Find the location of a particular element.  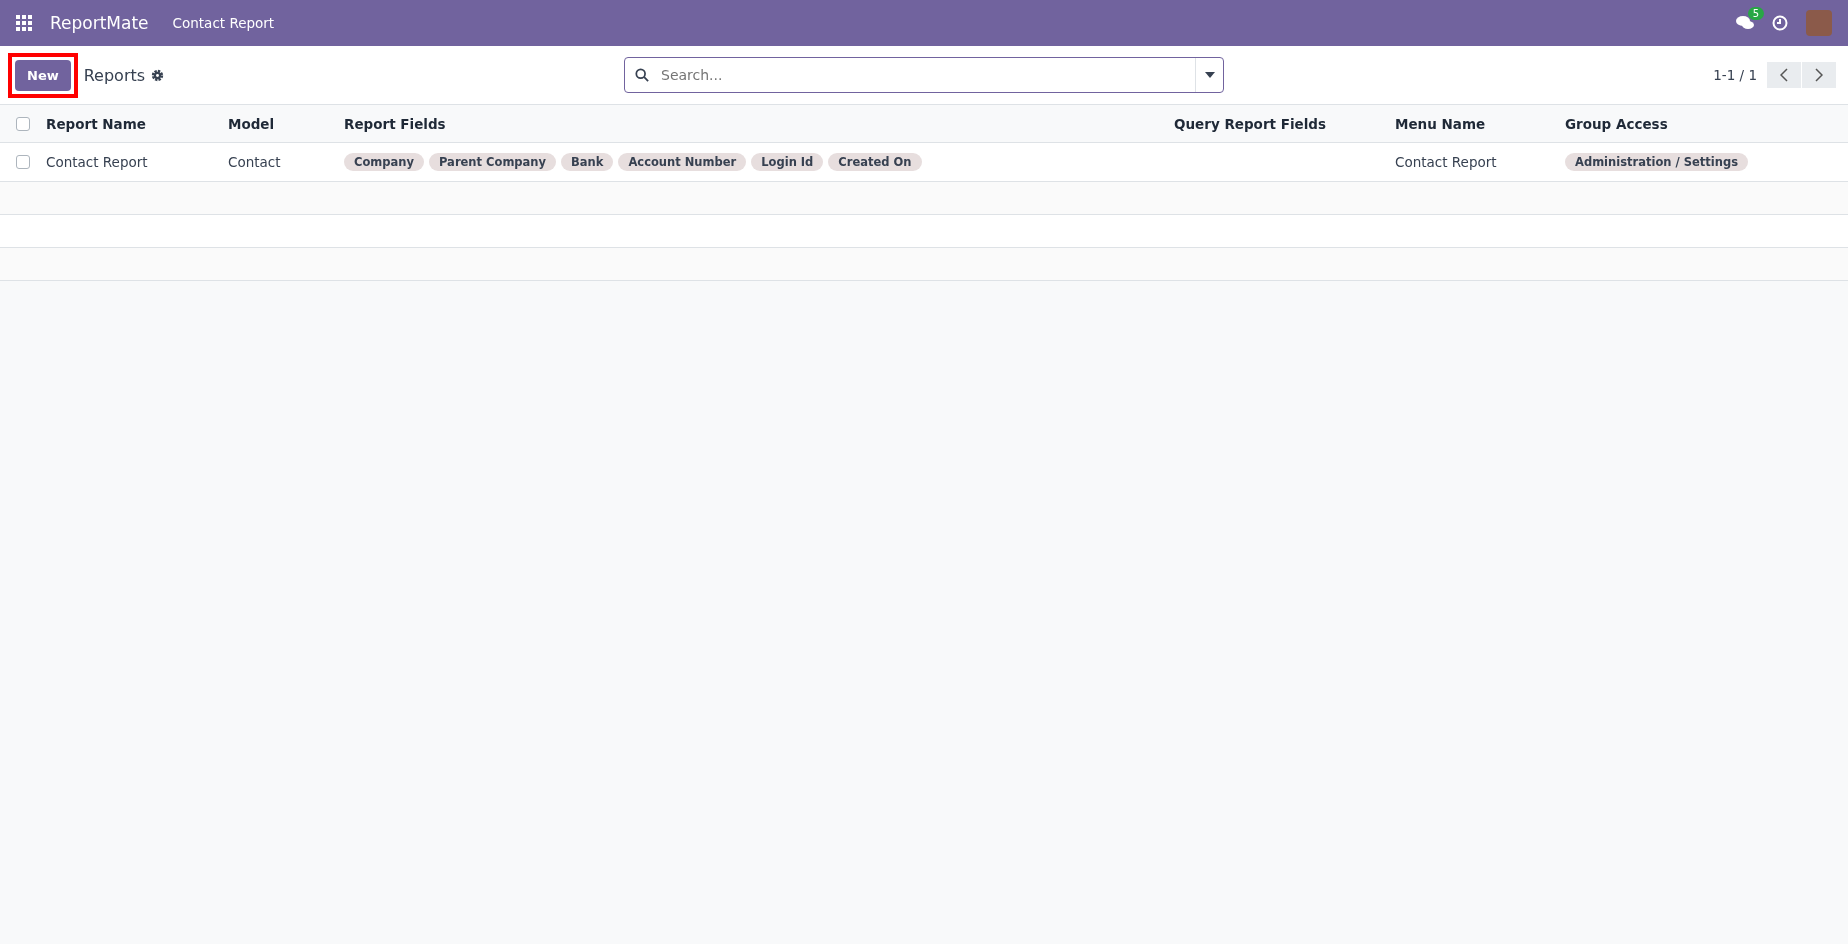

row-checkbox is located at coordinates (23, 162).